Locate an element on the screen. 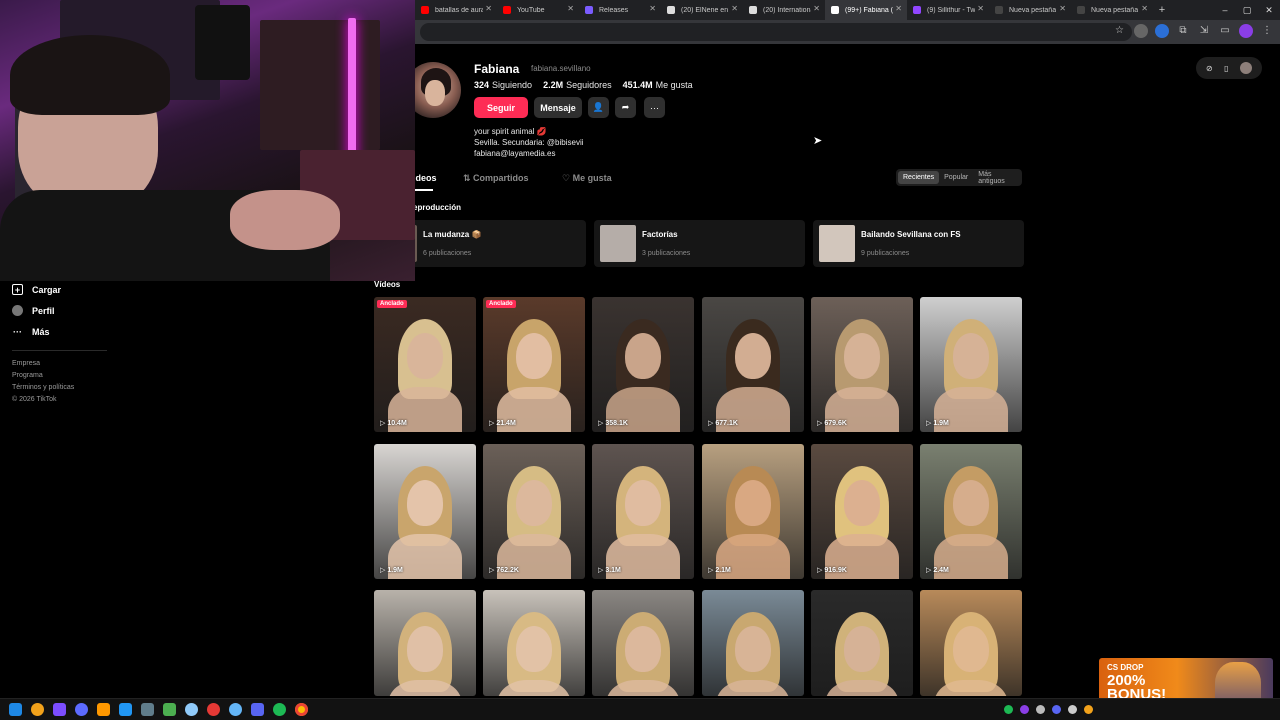  device-icon: ▯ is located at coordinates (1226, 68).